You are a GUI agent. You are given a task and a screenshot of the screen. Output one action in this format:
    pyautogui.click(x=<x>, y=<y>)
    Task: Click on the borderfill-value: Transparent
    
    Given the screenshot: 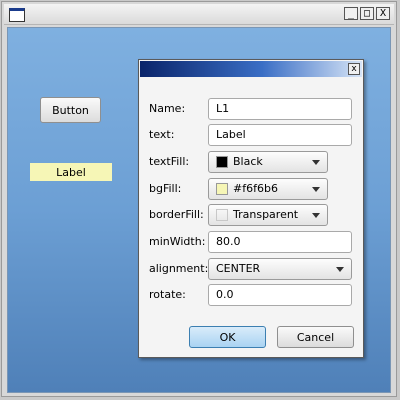 What is the action you would take?
    pyautogui.click(x=266, y=214)
    